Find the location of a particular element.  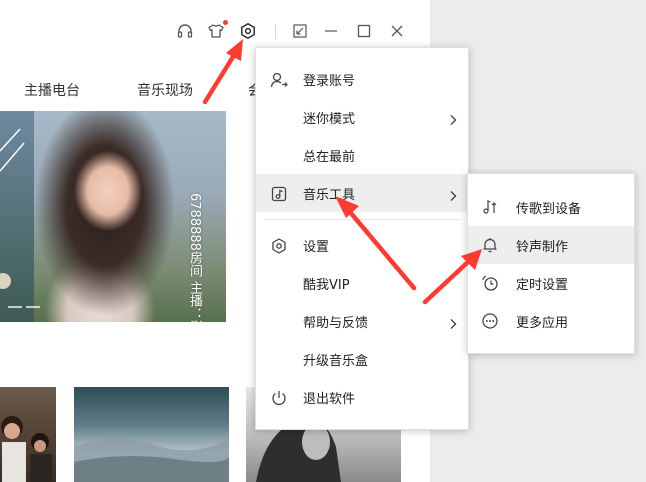

submenu-item-more-apps: 更多应用 is located at coordinates (551, 321).